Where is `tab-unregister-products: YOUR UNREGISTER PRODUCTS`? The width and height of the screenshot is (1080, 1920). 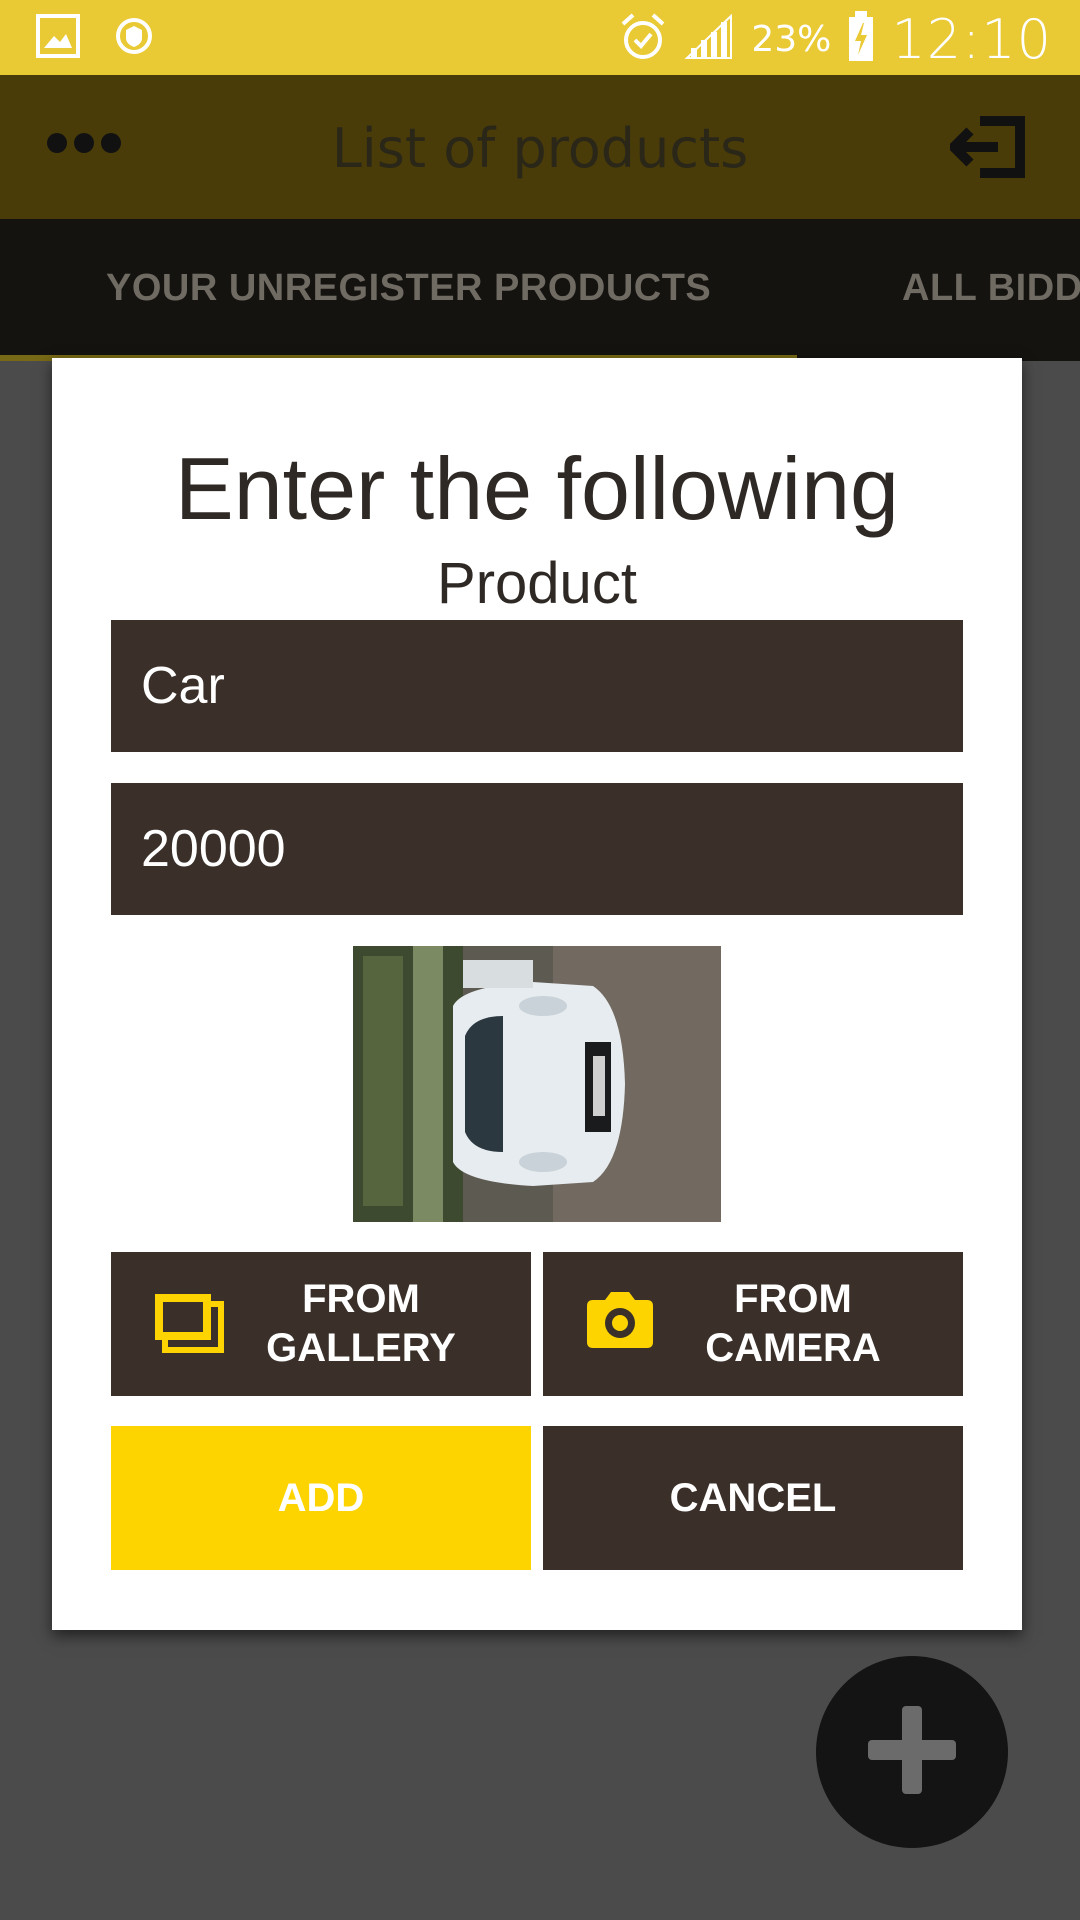 tab-unregister-products: YOUR UNREGISTER PRODUCTS is located at coordinates (408, 288).